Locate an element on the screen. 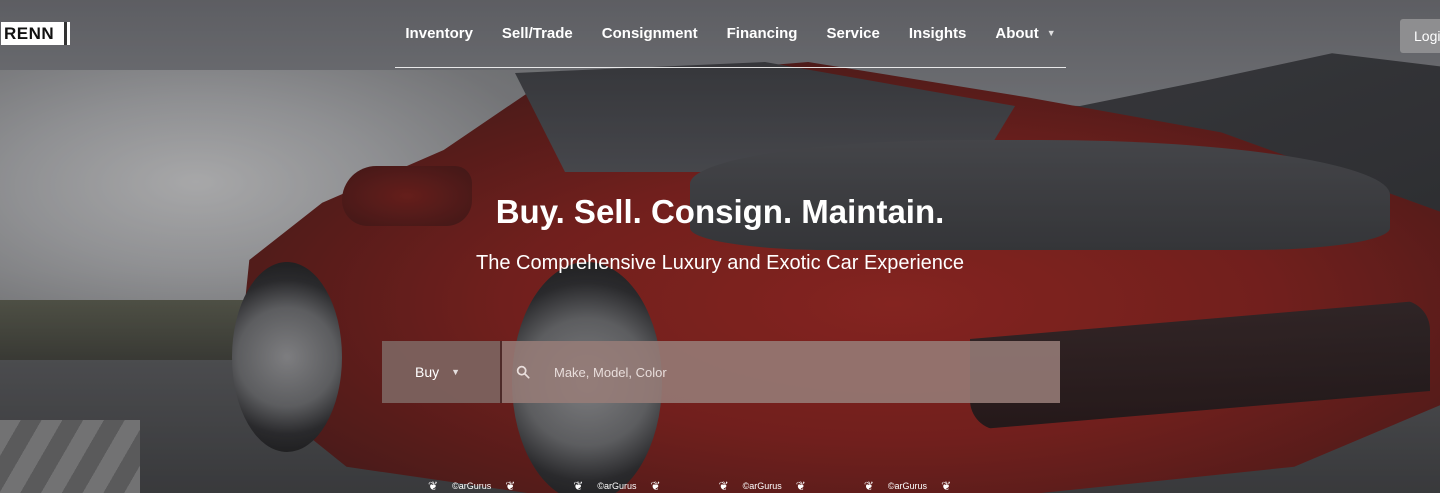 Image resolution: width=1440 pixels, height=493 pixels. search-input is located at coordinates (794, 372).